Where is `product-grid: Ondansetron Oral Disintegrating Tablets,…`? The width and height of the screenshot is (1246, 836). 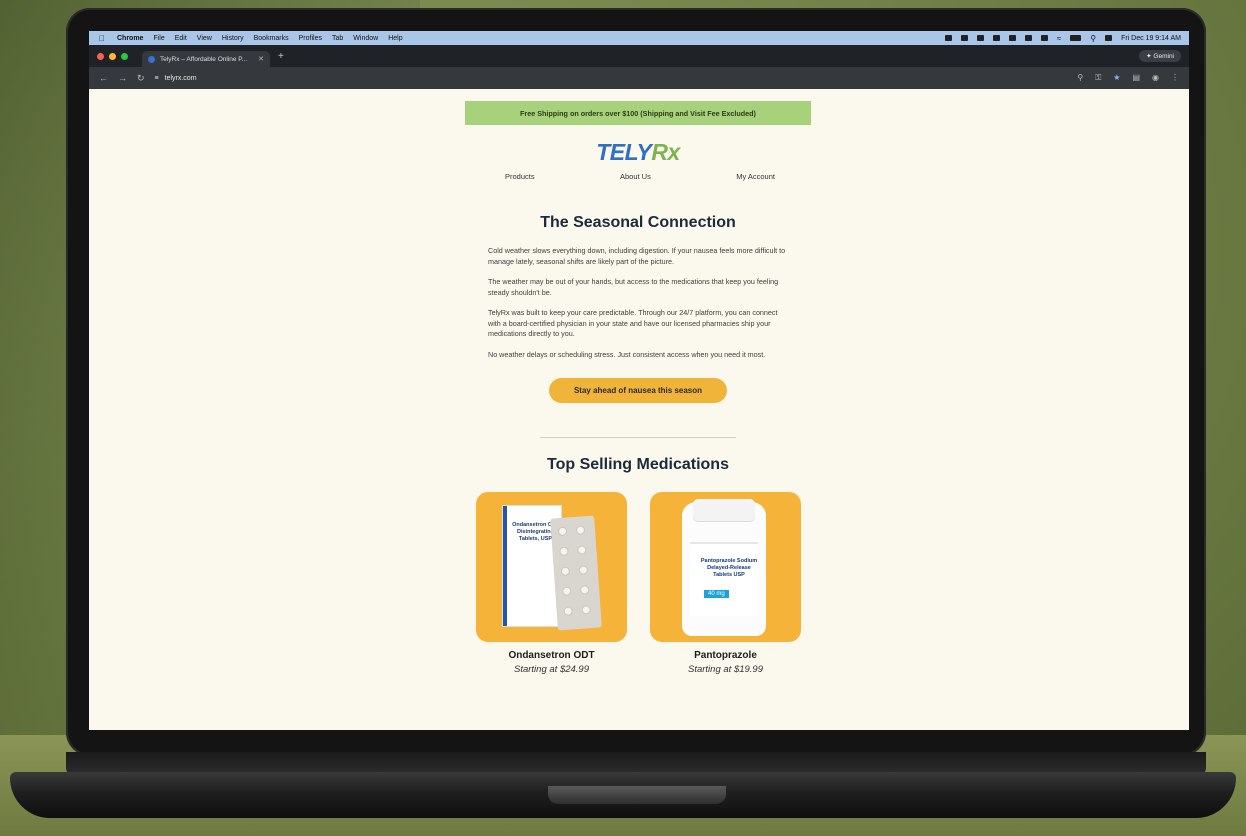 product-grid: Ondansetron Oral Disintegrating Tablets,… is located at coordinates (638, 583).